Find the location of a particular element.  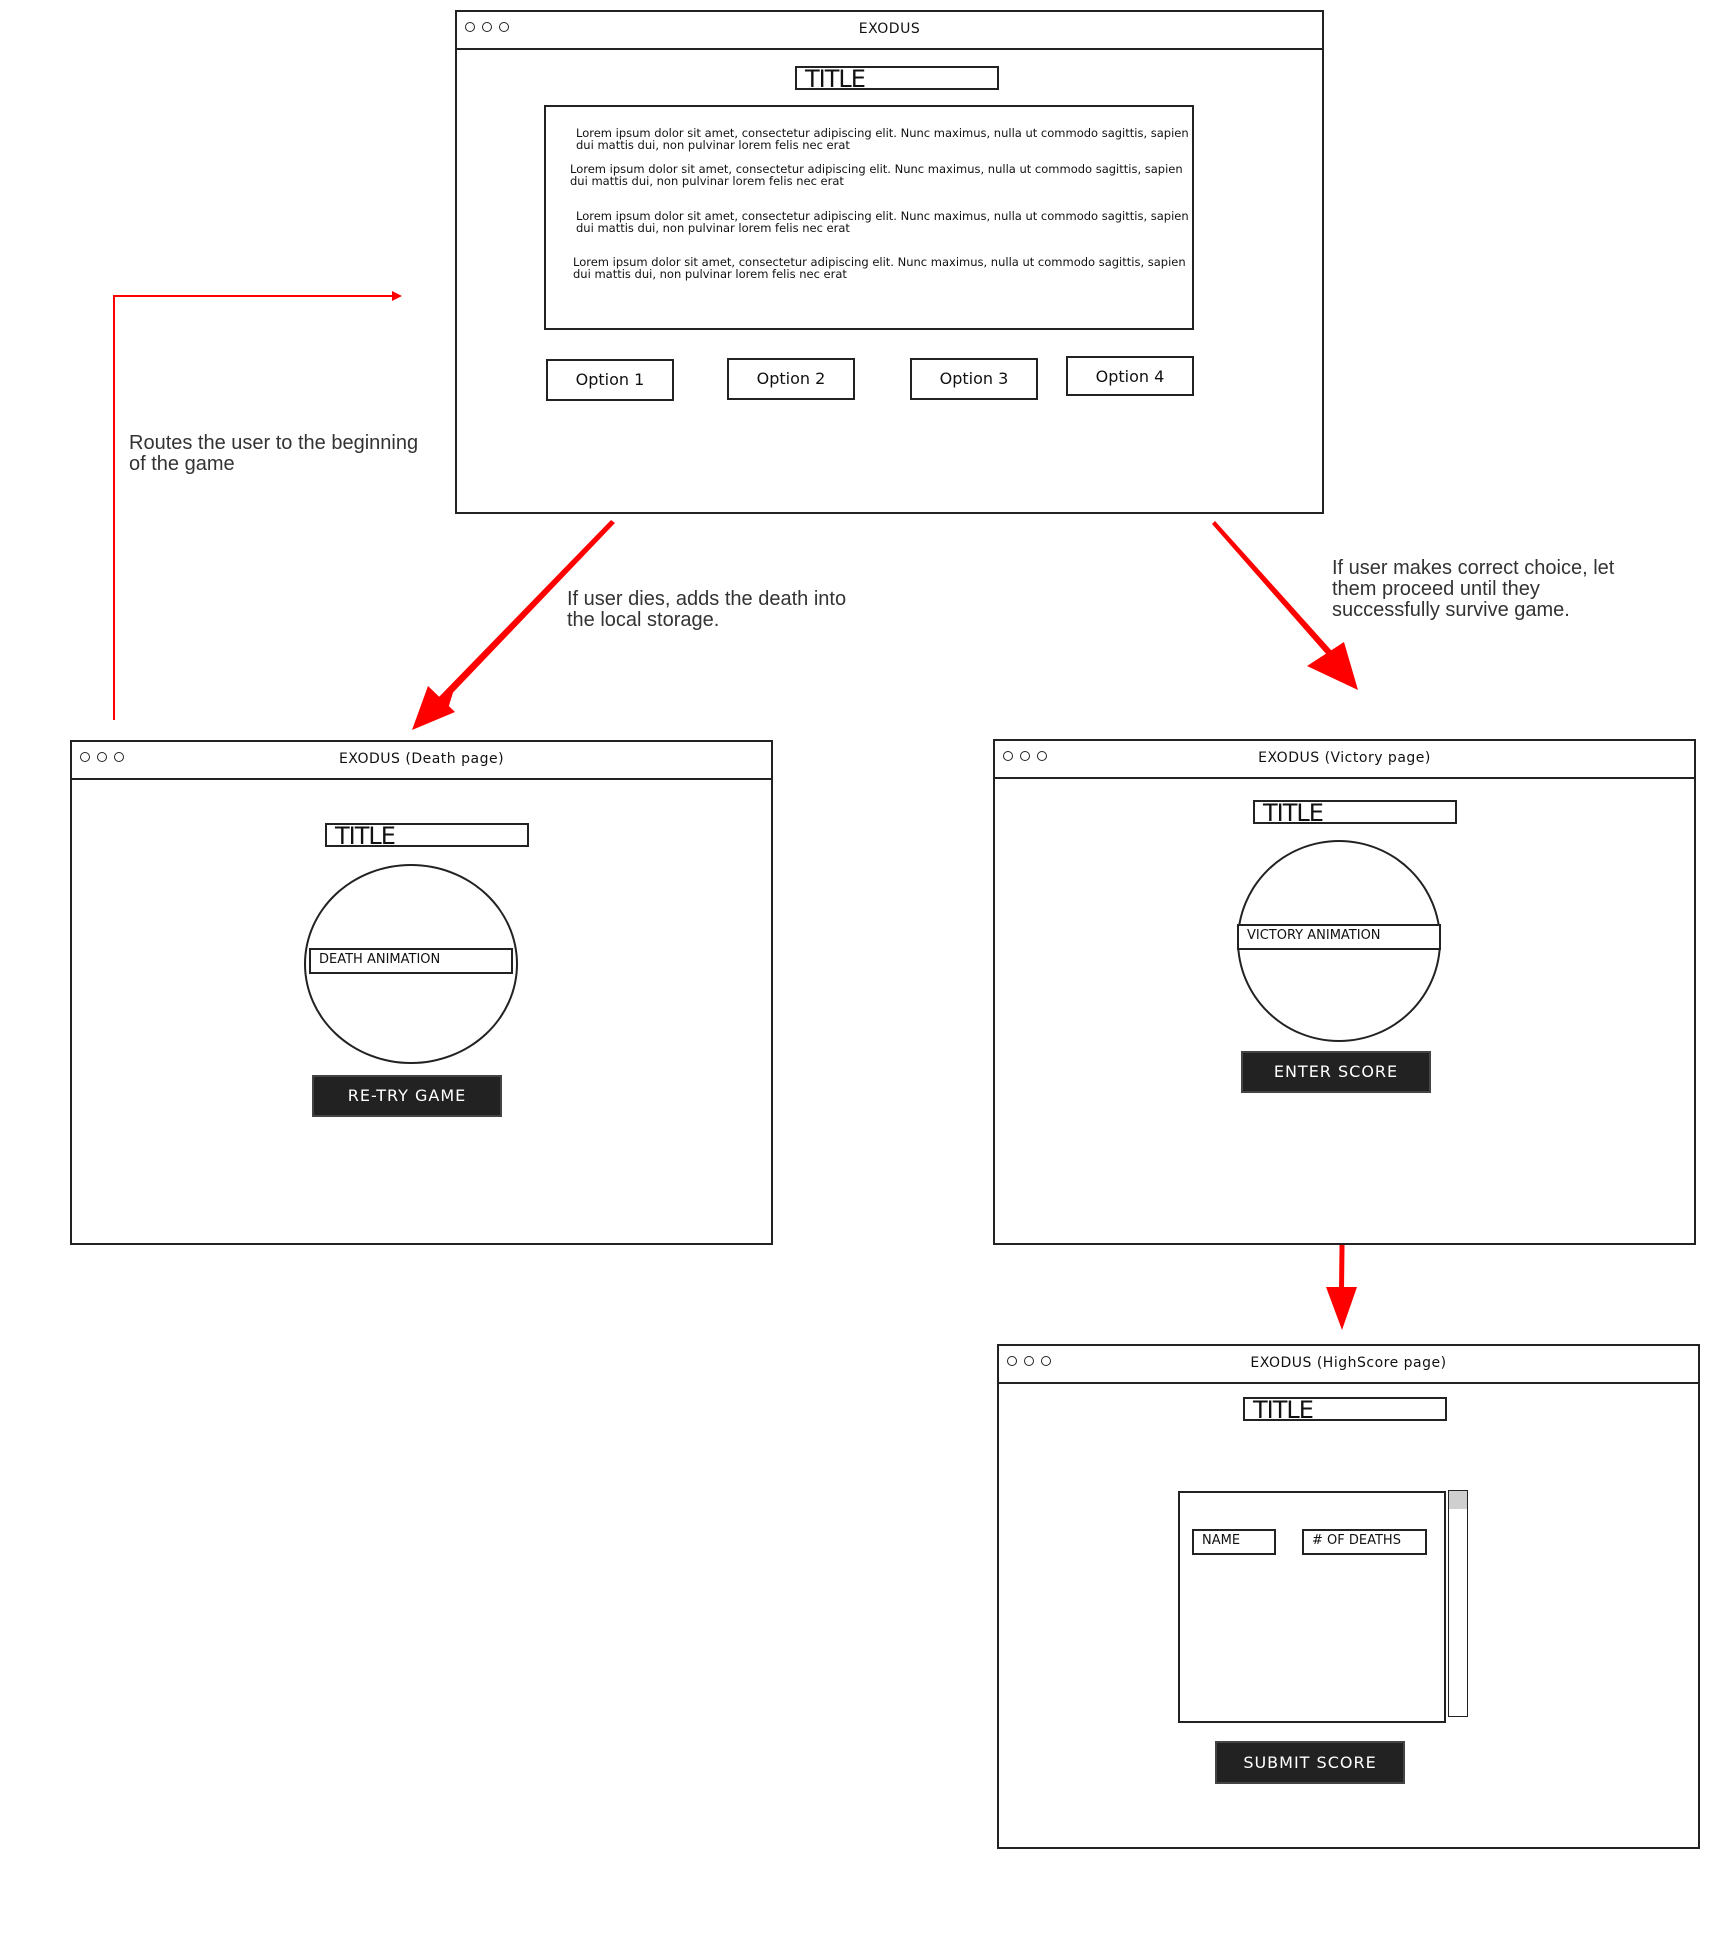

window-title: EXODUS (HighScore page) is located at coordinates (1348, 1363).